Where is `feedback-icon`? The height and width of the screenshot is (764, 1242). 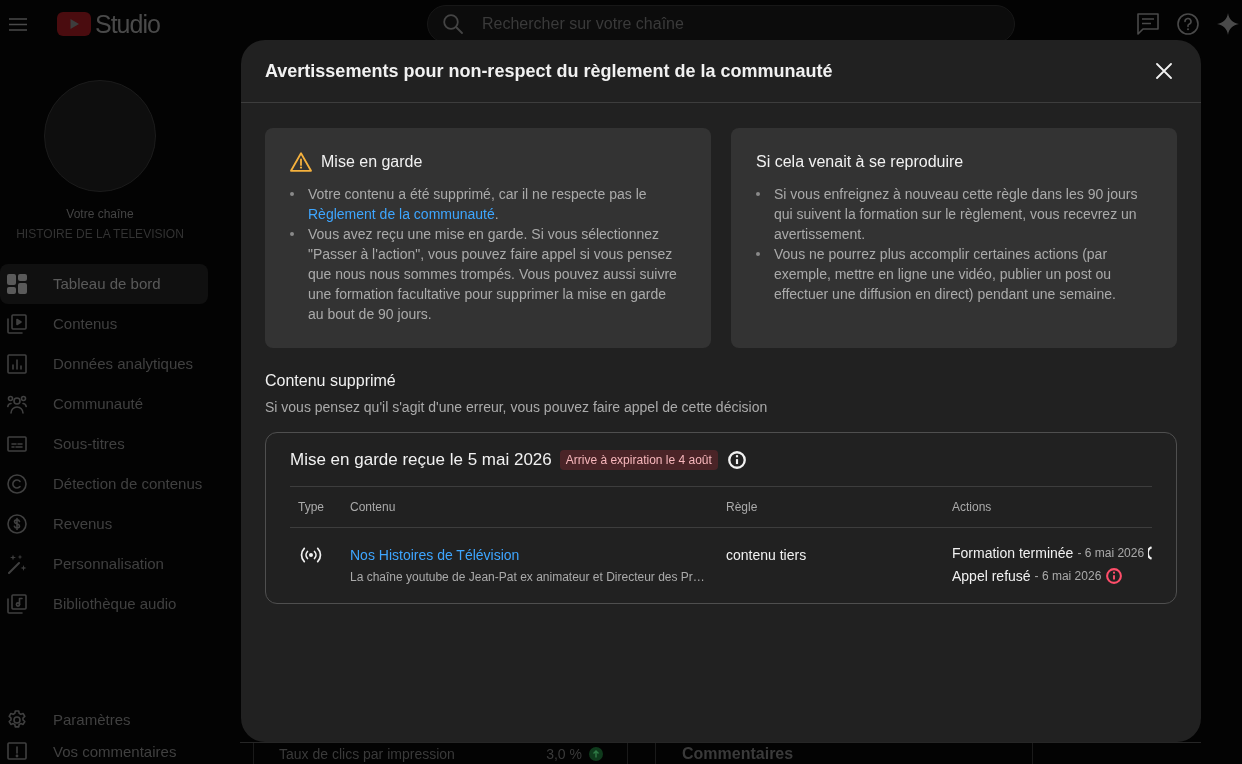
feedback-icon is located at coordinates (17, 752).